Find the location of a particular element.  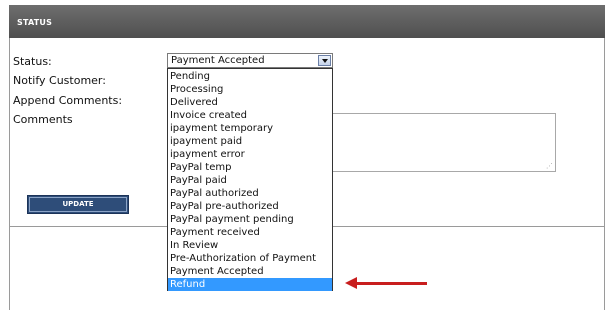

comments-label: Comments is located at coordinates (43, 119).